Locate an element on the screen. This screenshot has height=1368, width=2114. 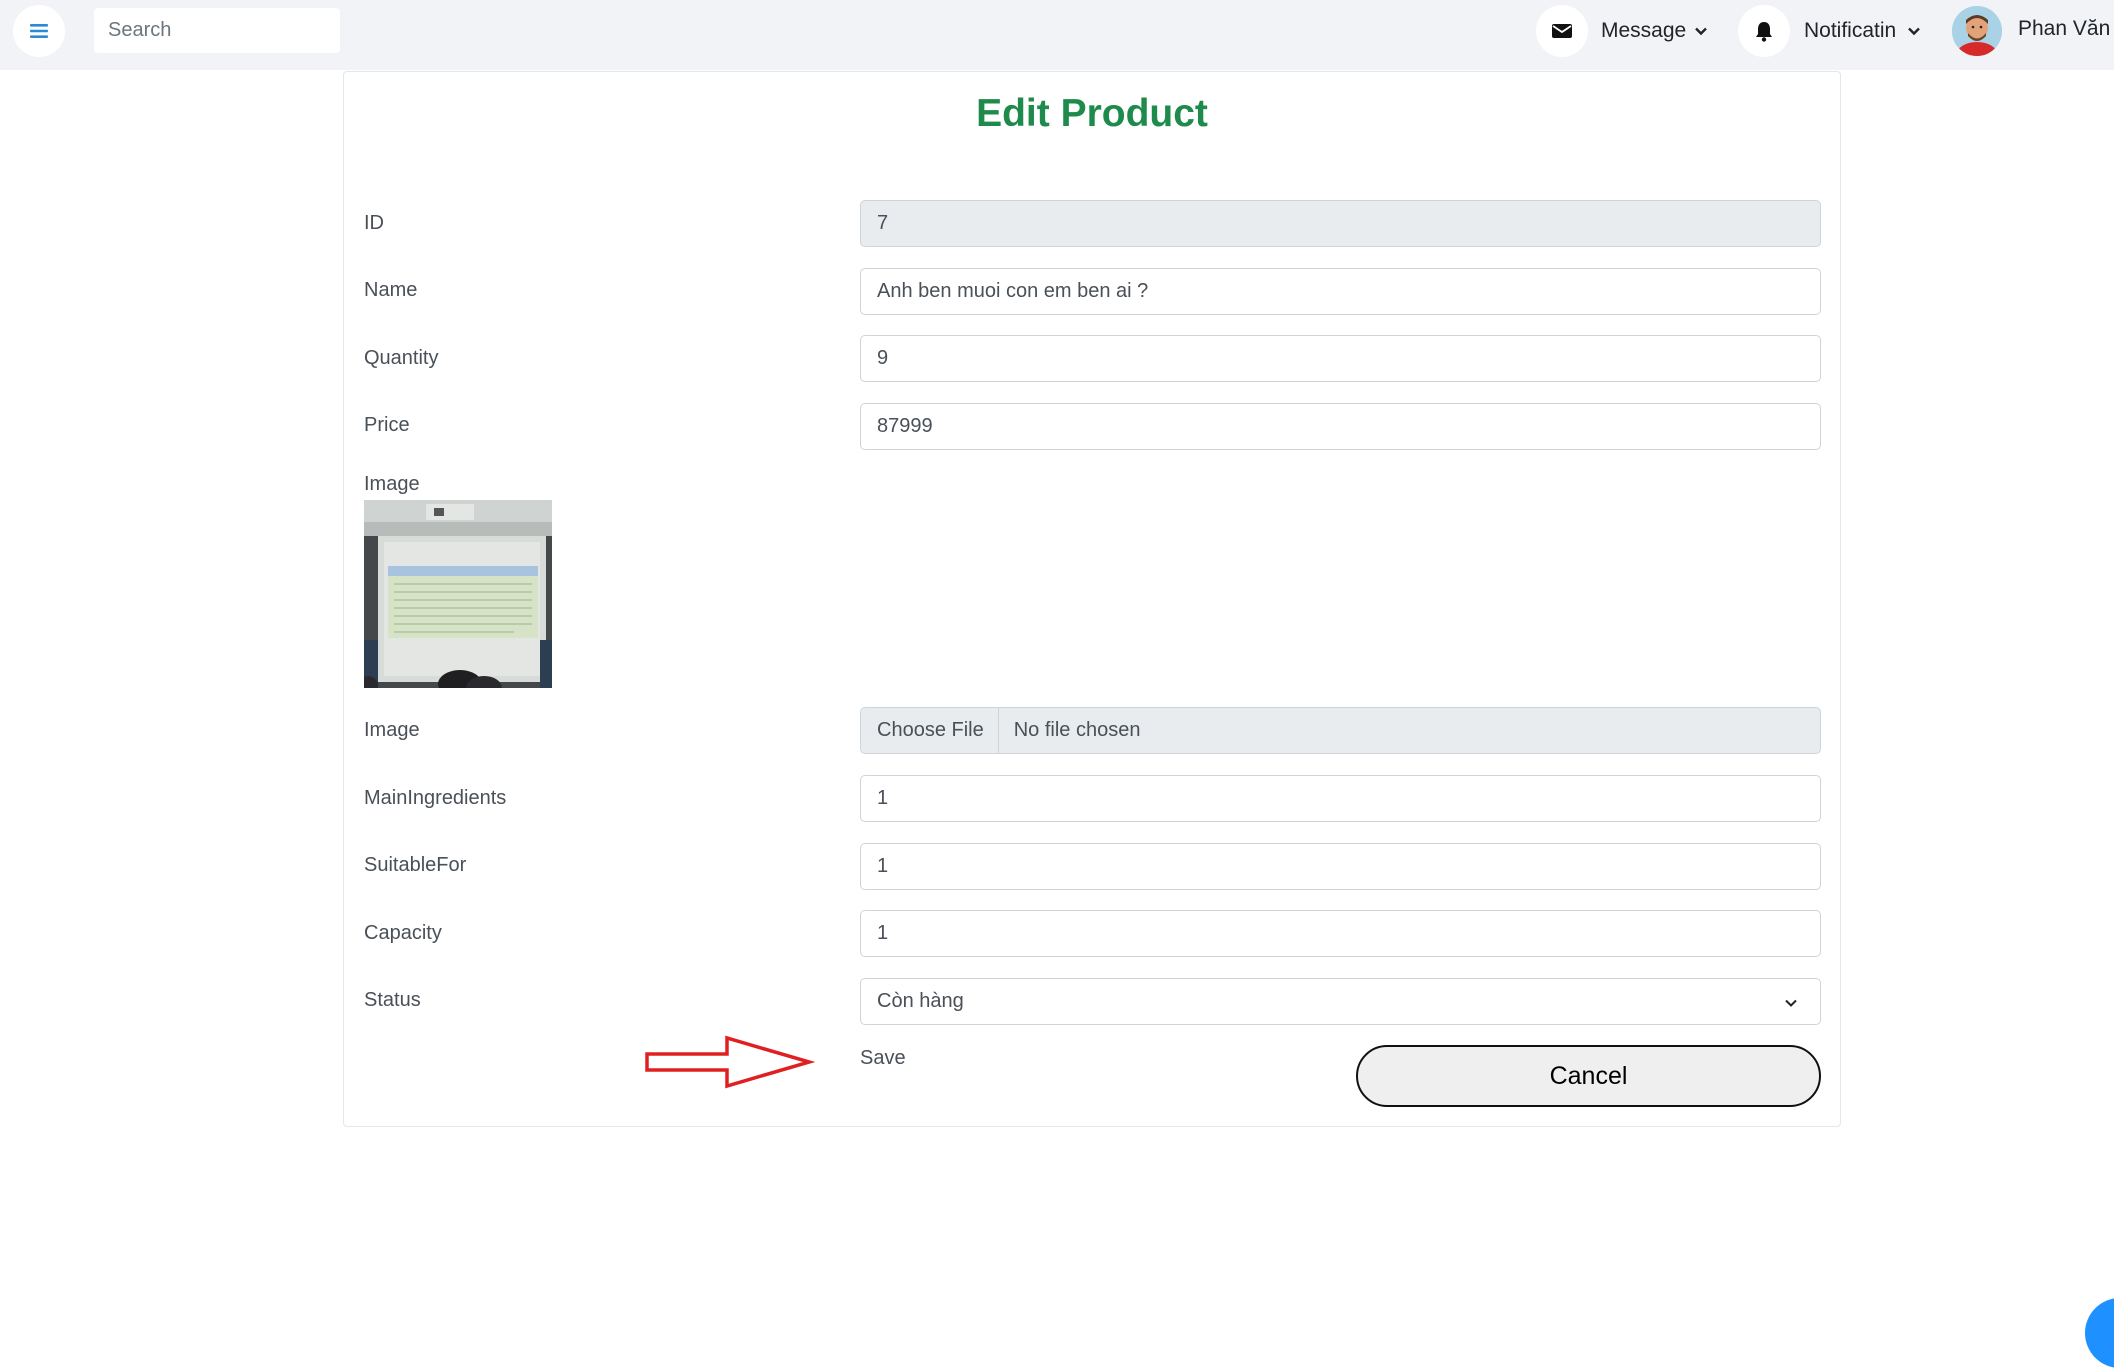
envelope-icon is located at coordinates (1562, 31).